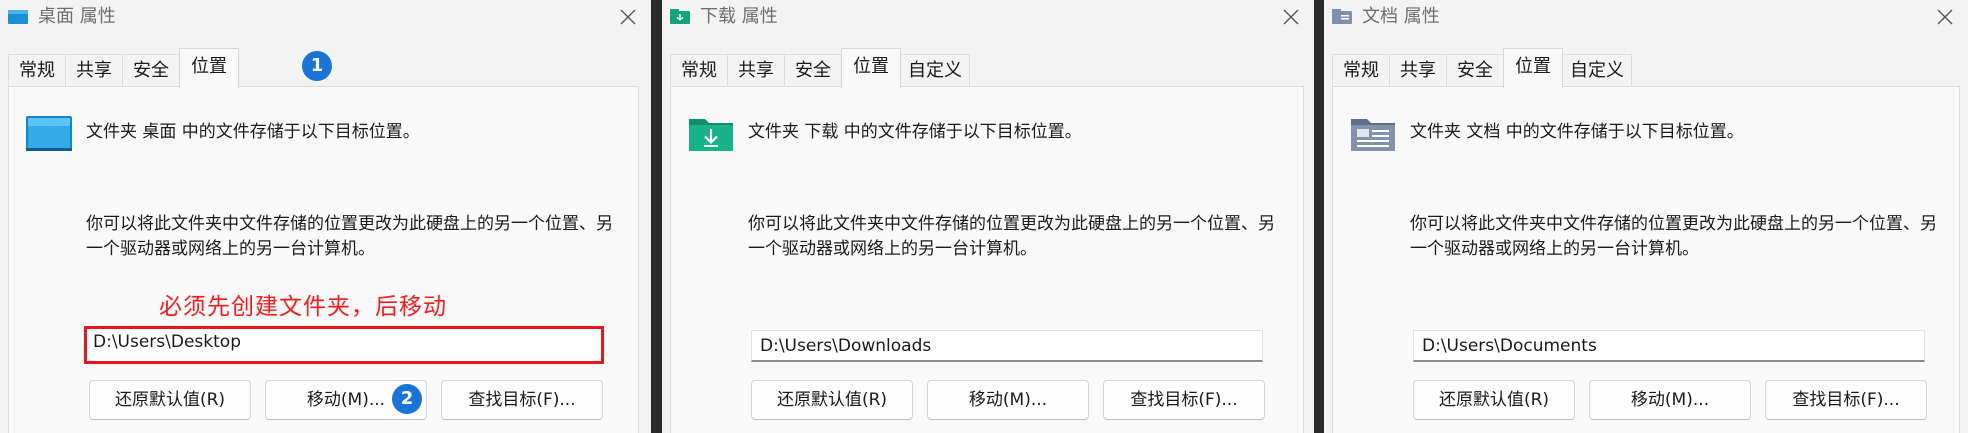 Image resolution: width=1968 pixels, height=433 pixels. I want to click on location-header: 文件夹 文档 中的文件存储于以下目标位置。, so click(1577, 132).